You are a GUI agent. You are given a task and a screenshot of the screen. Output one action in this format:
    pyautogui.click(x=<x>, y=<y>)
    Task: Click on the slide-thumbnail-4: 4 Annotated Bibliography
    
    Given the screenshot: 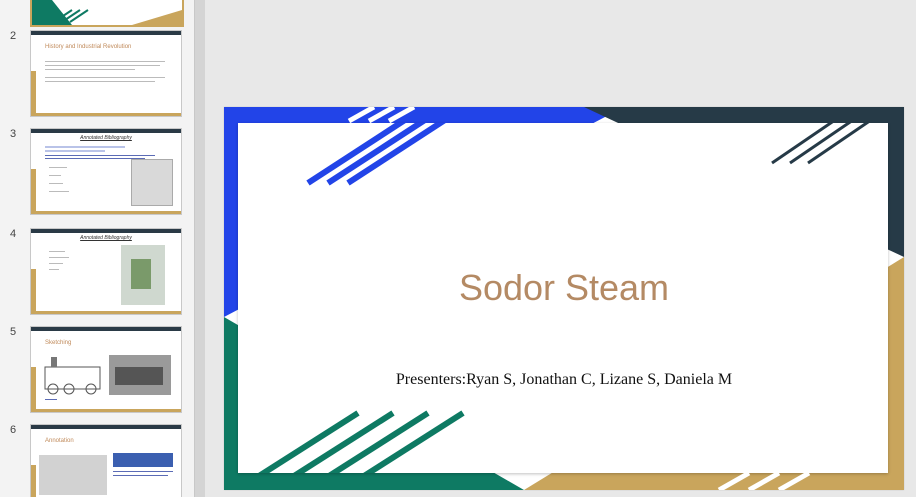 What is the action you would take?
    pyautogui.click(x=97, y=273)
    